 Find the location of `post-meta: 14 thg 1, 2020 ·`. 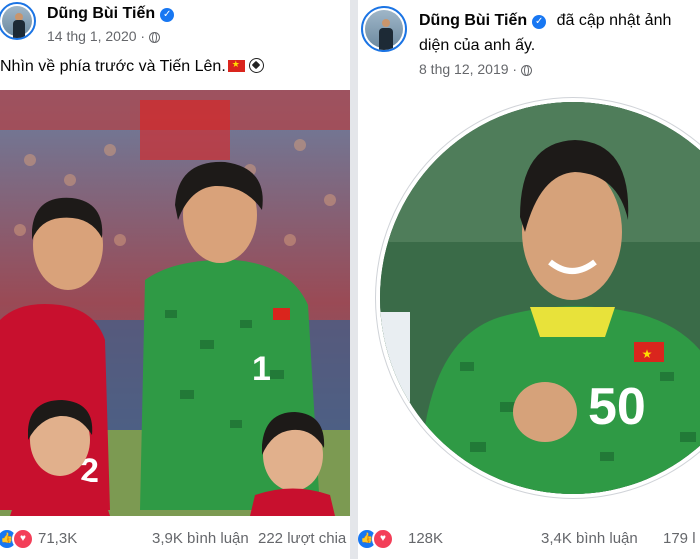

post-meta: 14 thg 1, 2020 · is located at coordinates (103, 36).